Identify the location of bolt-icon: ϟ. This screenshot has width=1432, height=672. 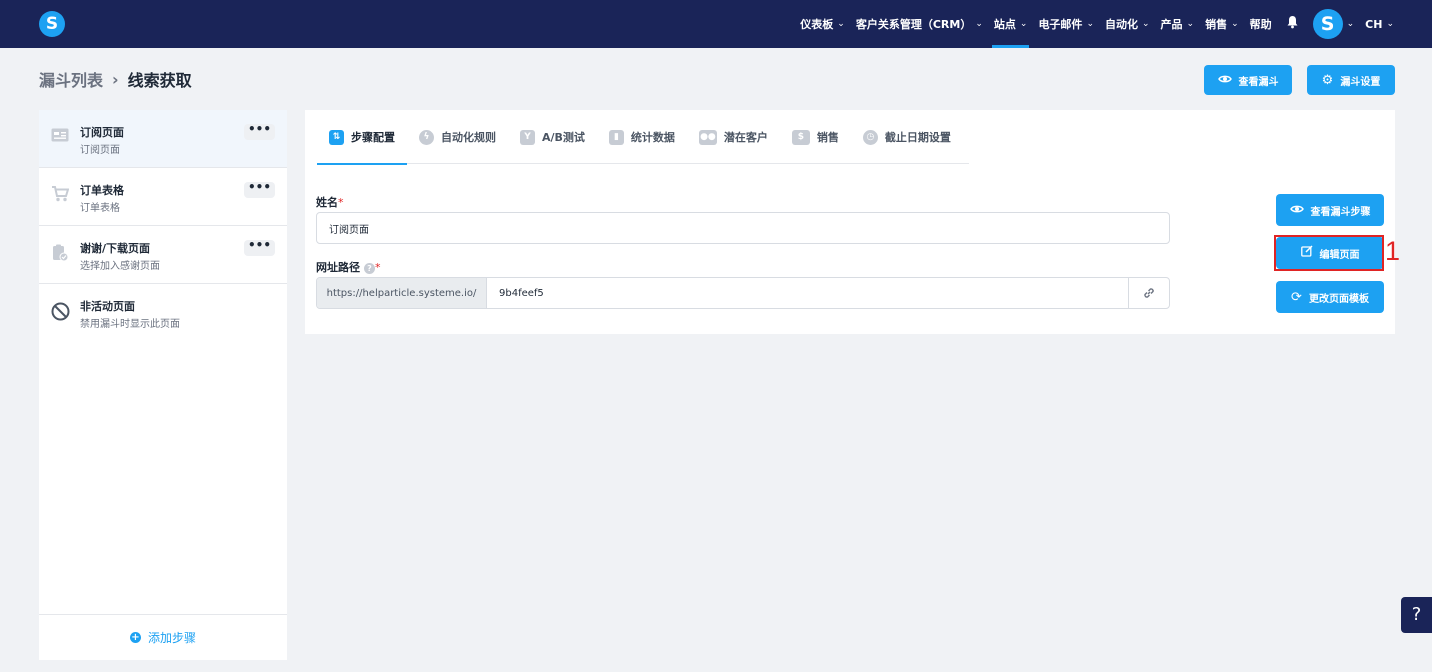
(426, 137).